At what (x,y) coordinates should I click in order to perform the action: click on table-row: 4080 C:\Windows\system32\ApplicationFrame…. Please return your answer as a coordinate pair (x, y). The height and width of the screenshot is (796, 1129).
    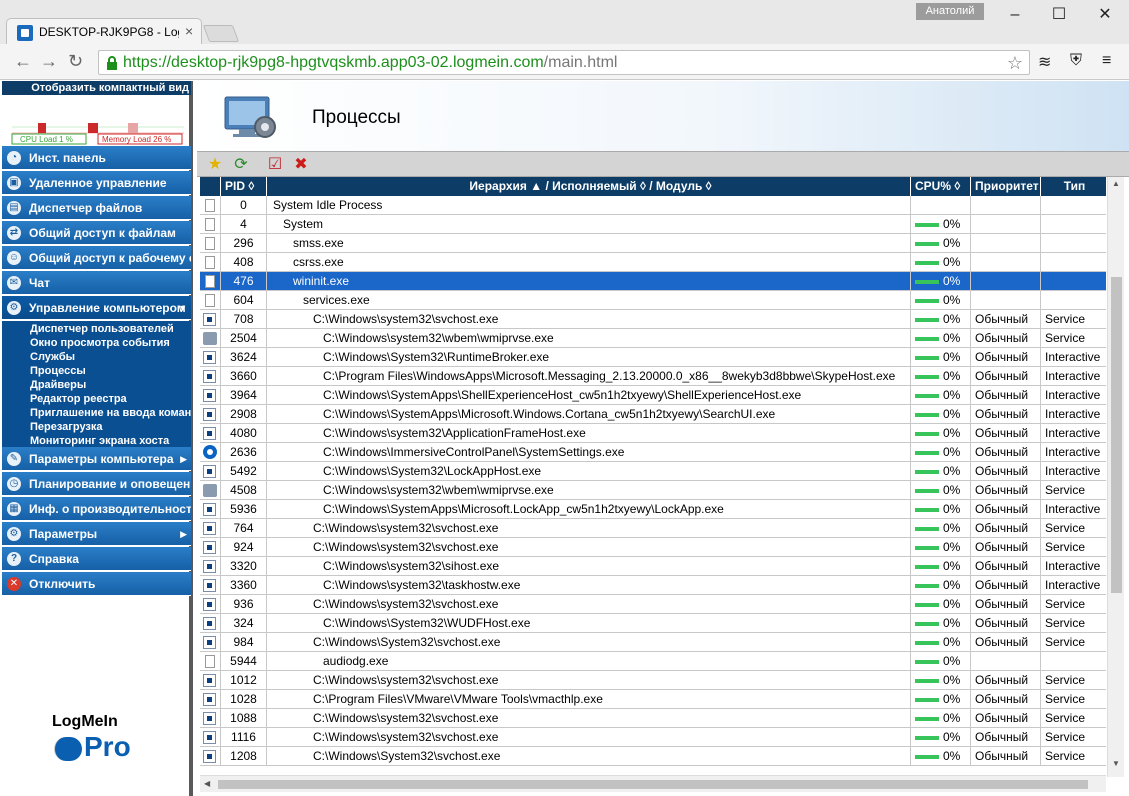
    Looking at the image, I should click on (653, 433).